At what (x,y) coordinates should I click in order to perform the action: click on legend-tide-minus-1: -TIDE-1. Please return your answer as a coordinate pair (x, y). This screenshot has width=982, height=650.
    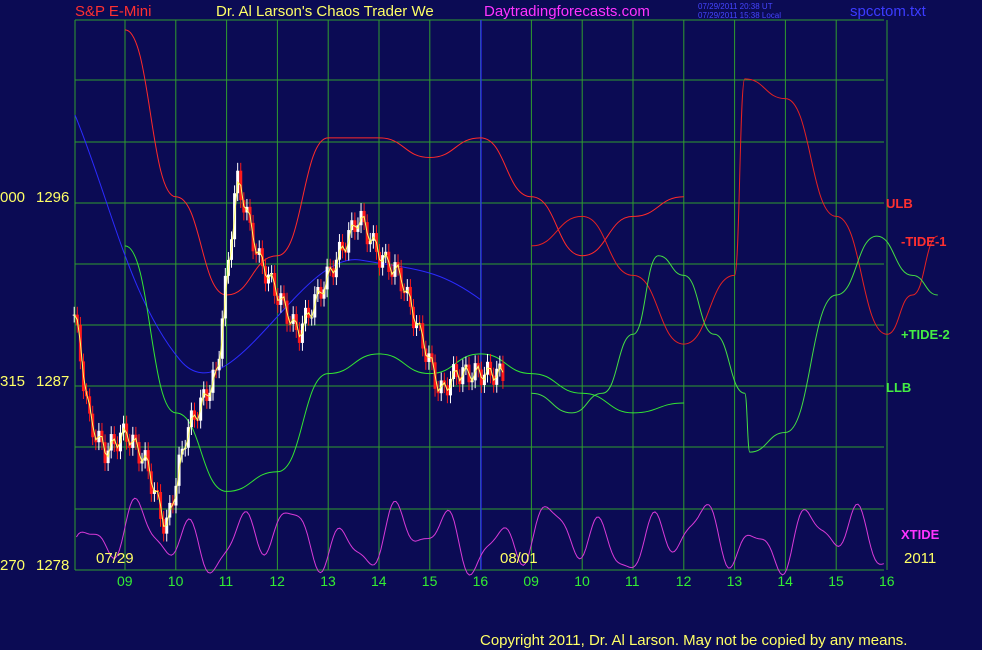
    Looking at the image, I should click on (924, 241).